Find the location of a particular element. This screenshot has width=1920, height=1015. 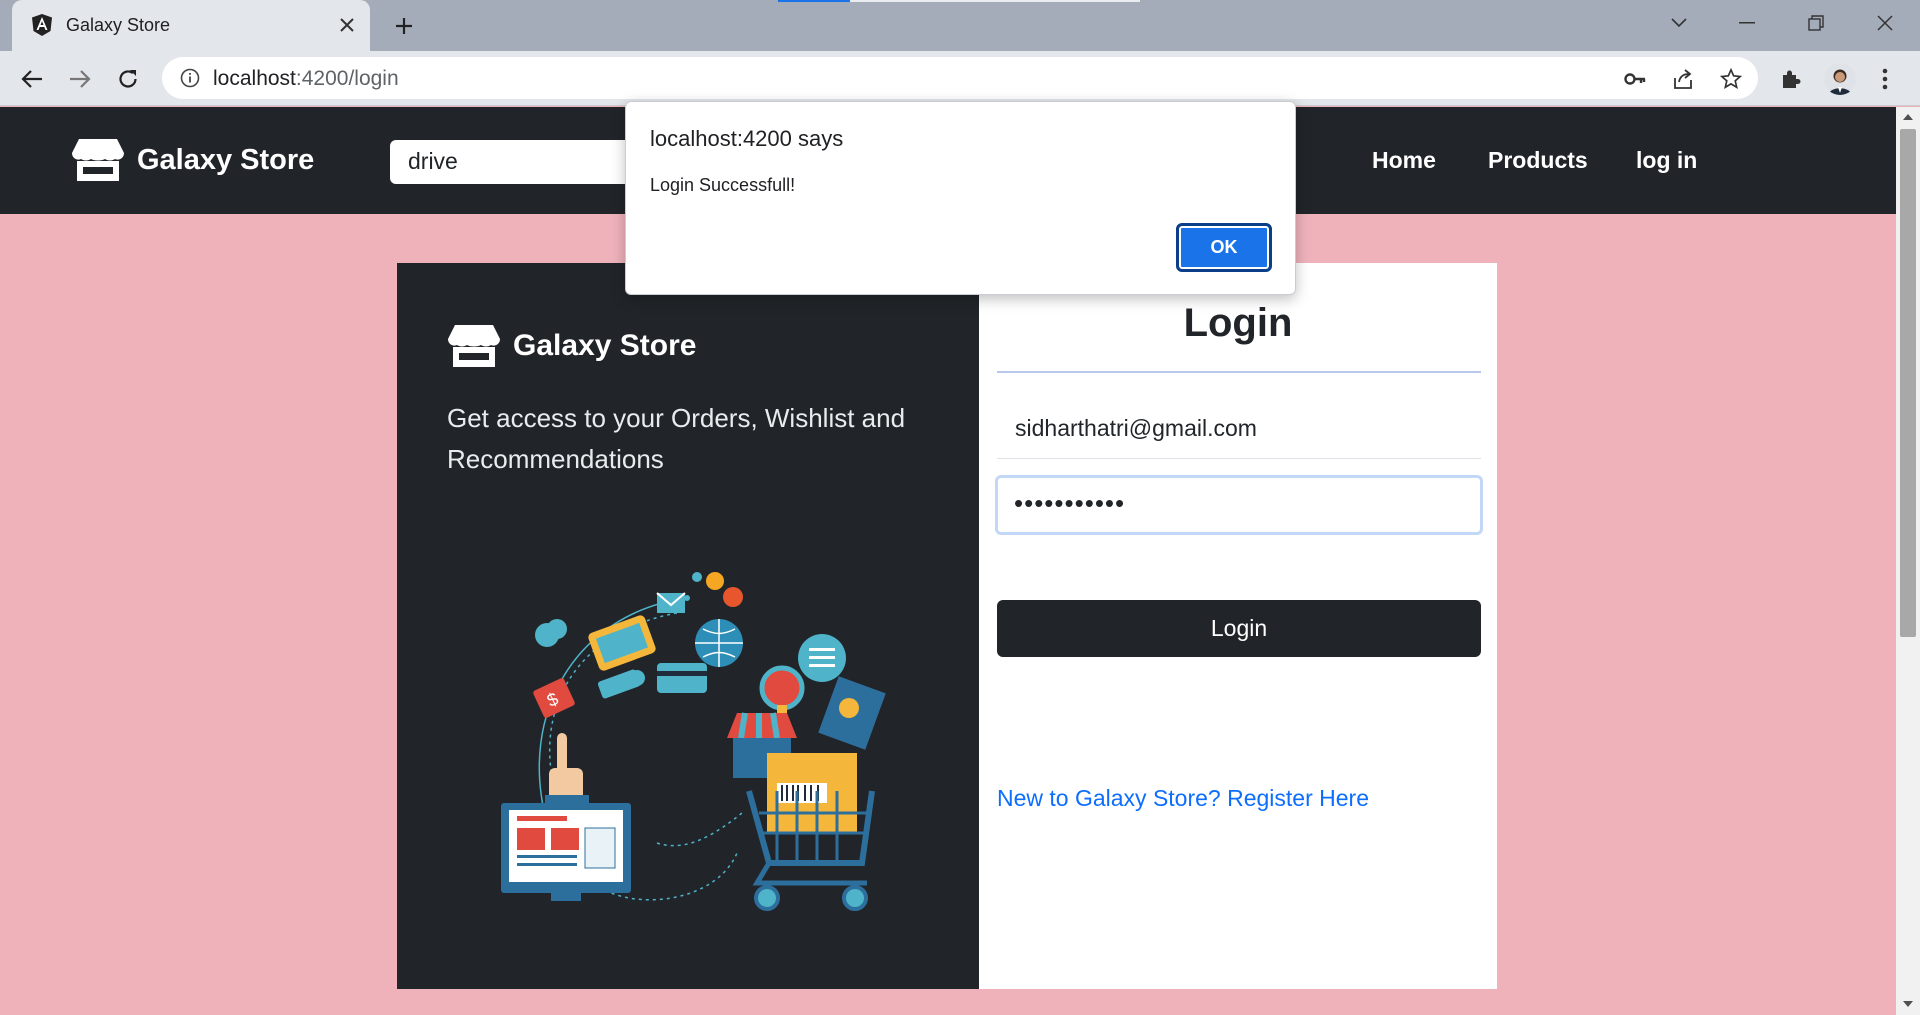

loading-indicator is located at coordinates (959, 1).